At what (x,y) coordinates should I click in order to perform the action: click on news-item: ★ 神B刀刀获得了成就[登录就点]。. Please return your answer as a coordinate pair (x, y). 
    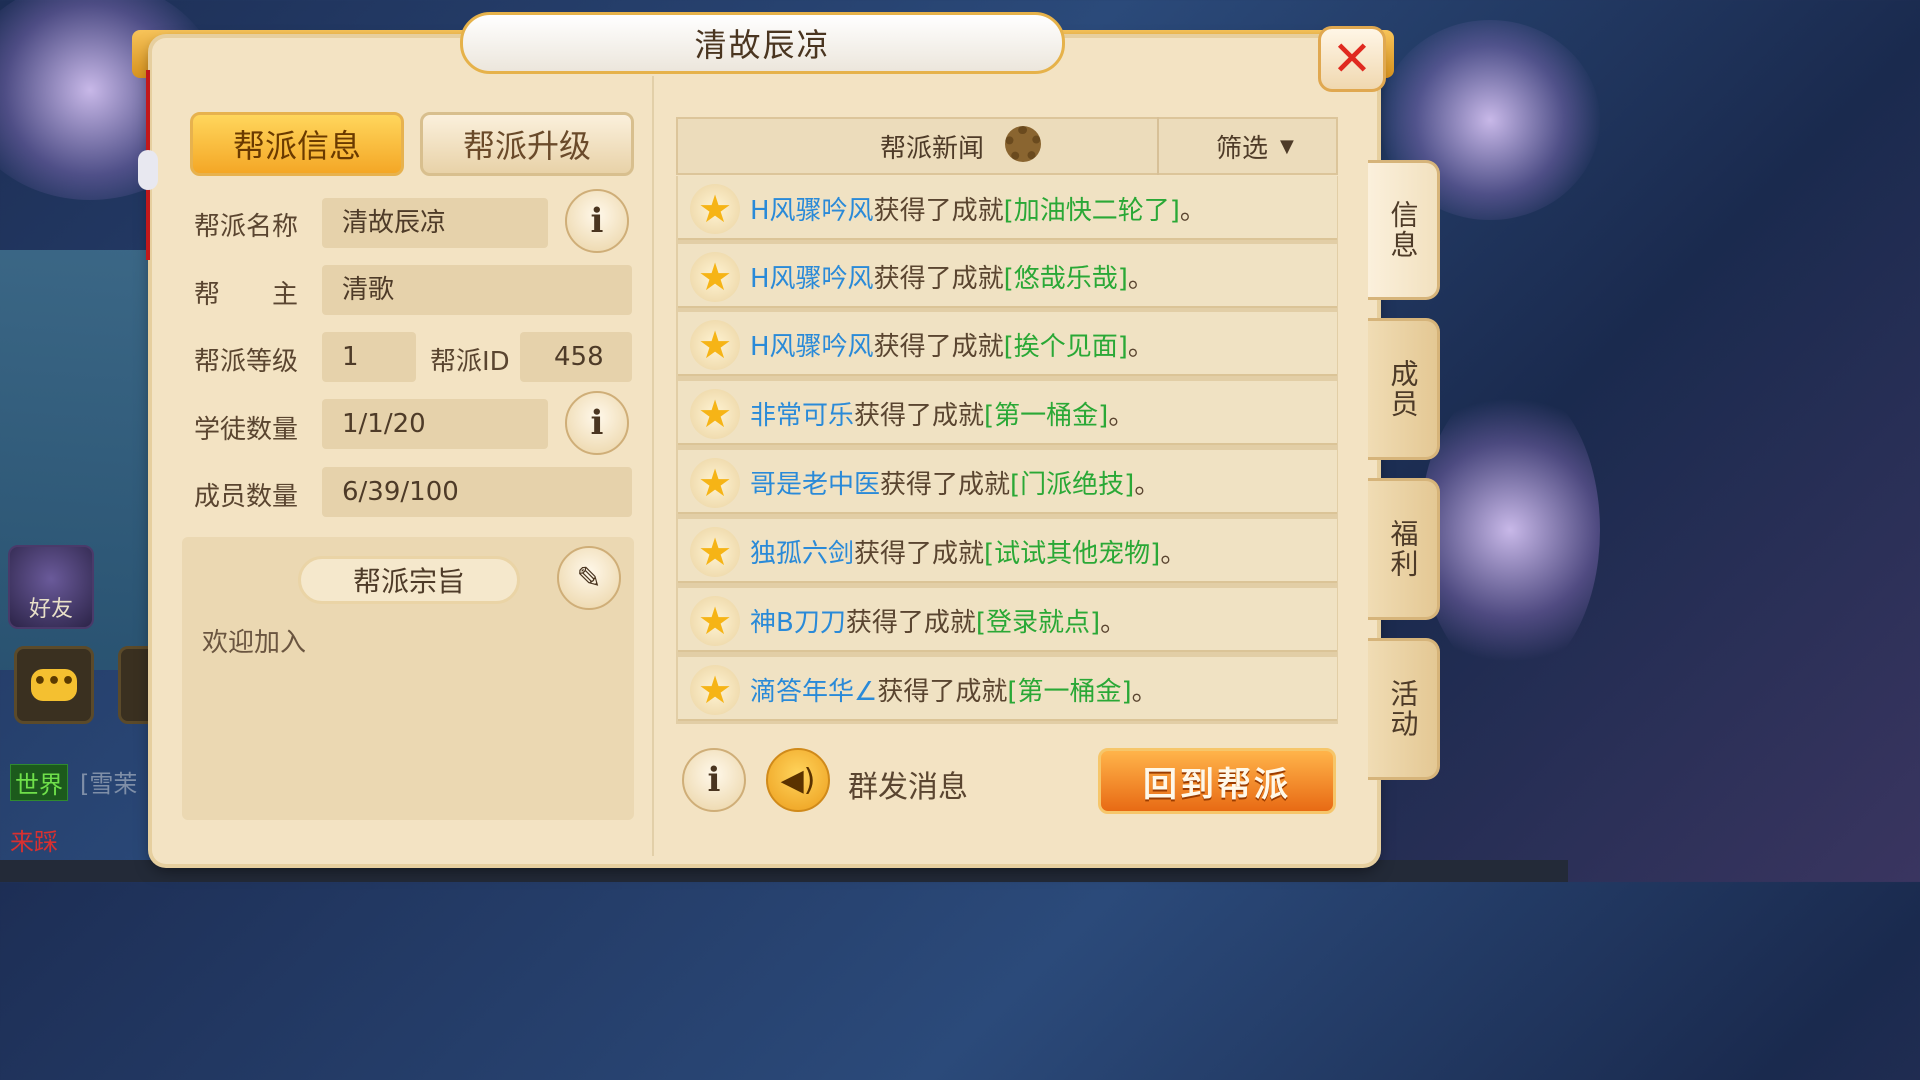
    Looking at the image, I should click on (1007, 620).